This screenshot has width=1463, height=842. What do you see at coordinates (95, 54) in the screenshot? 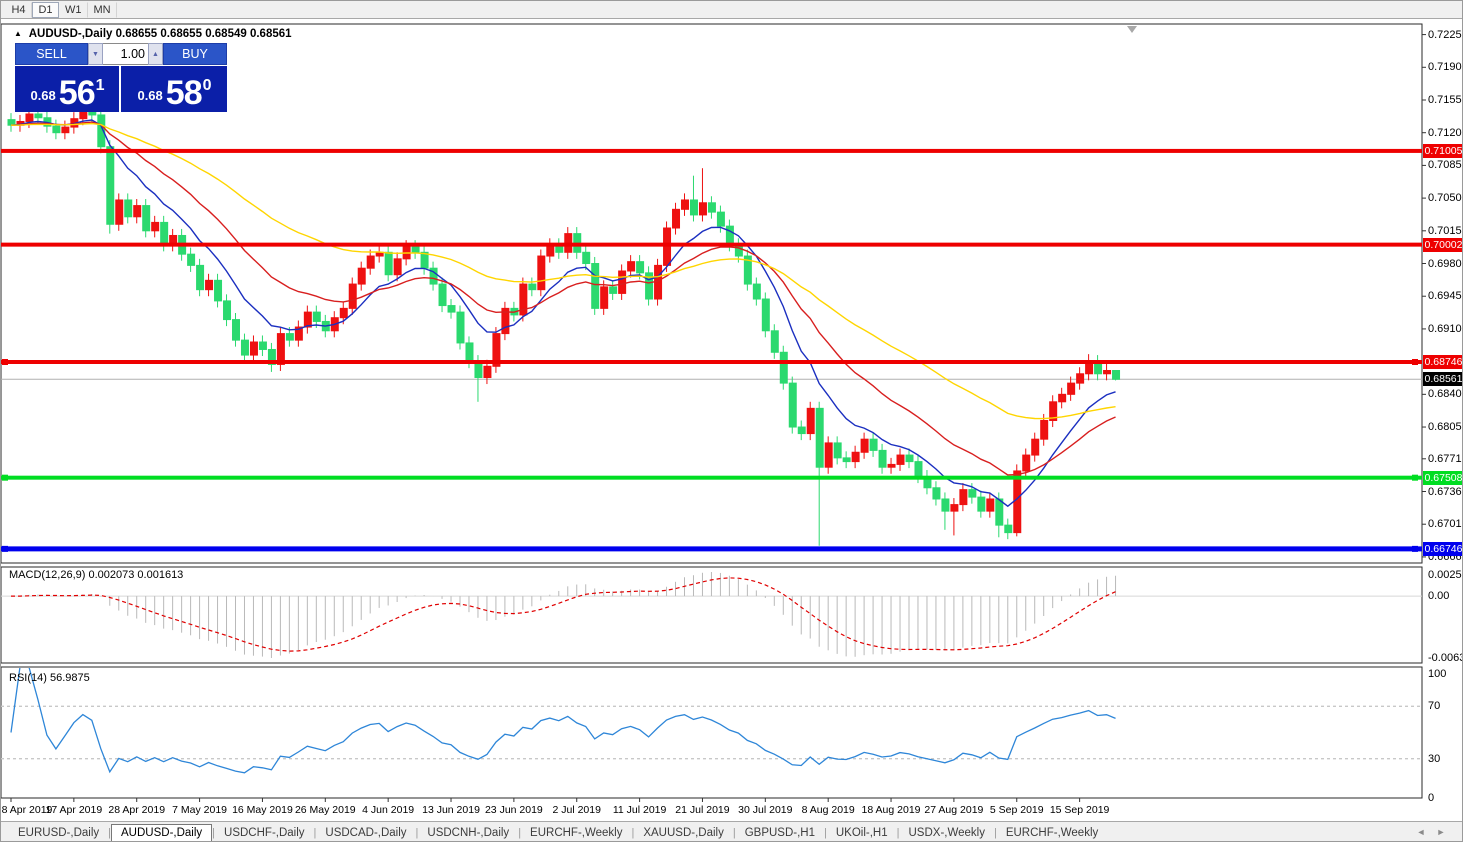
I see `volume-down-icon: ▼` at bounding box center [95, 54].